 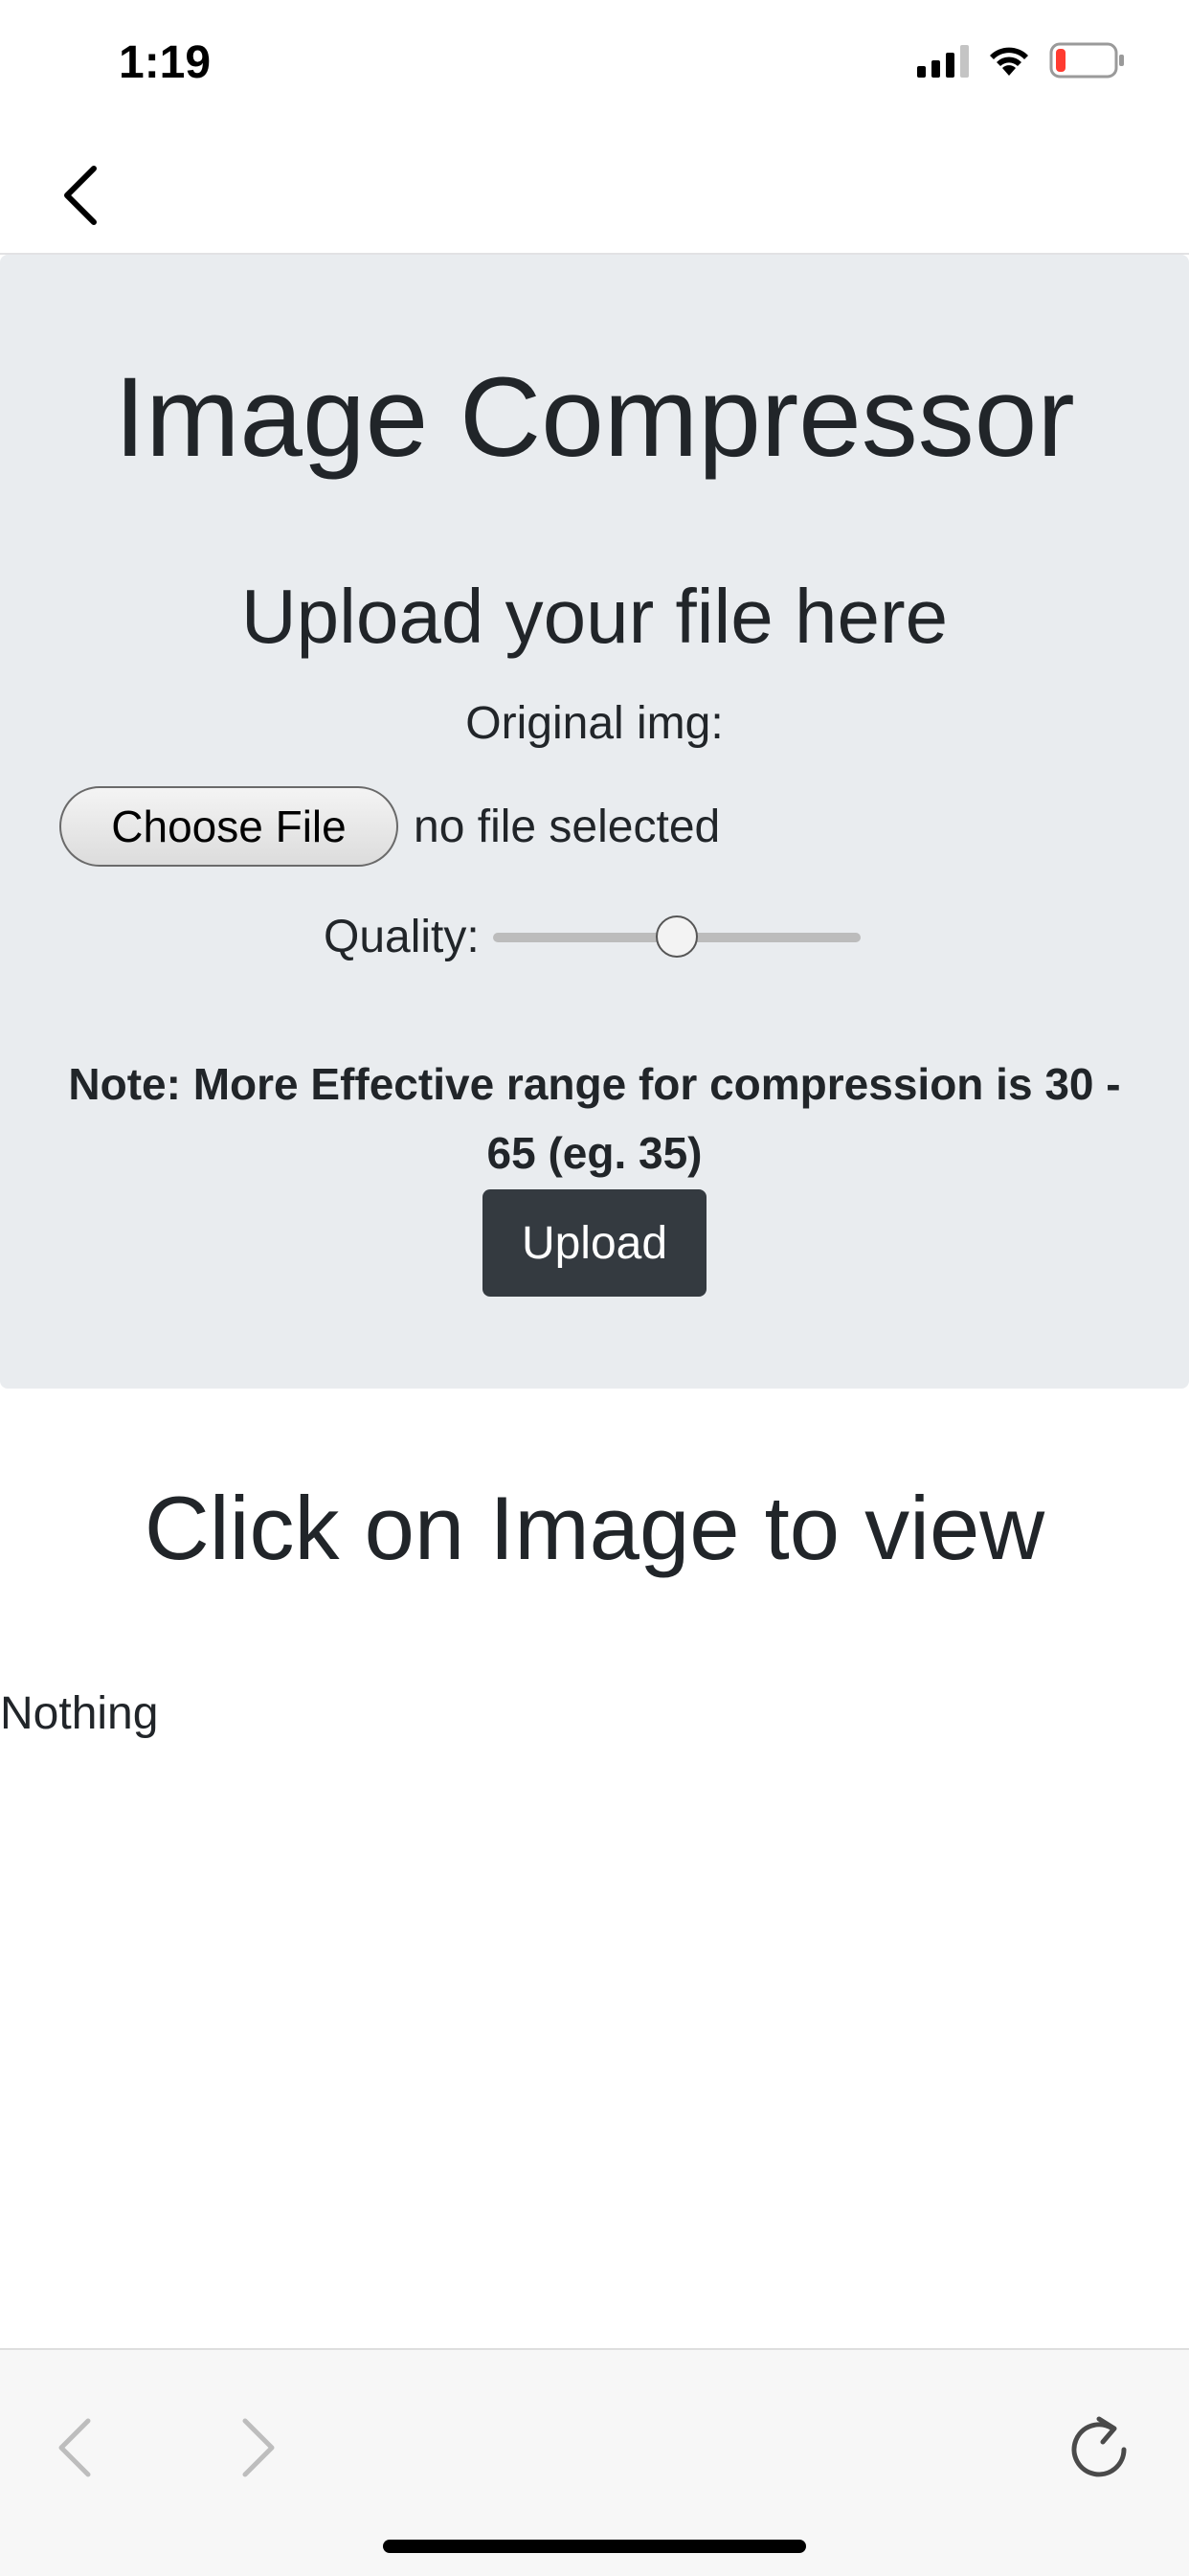 I want to click on reload-button, so click(x=1099, y=2447).